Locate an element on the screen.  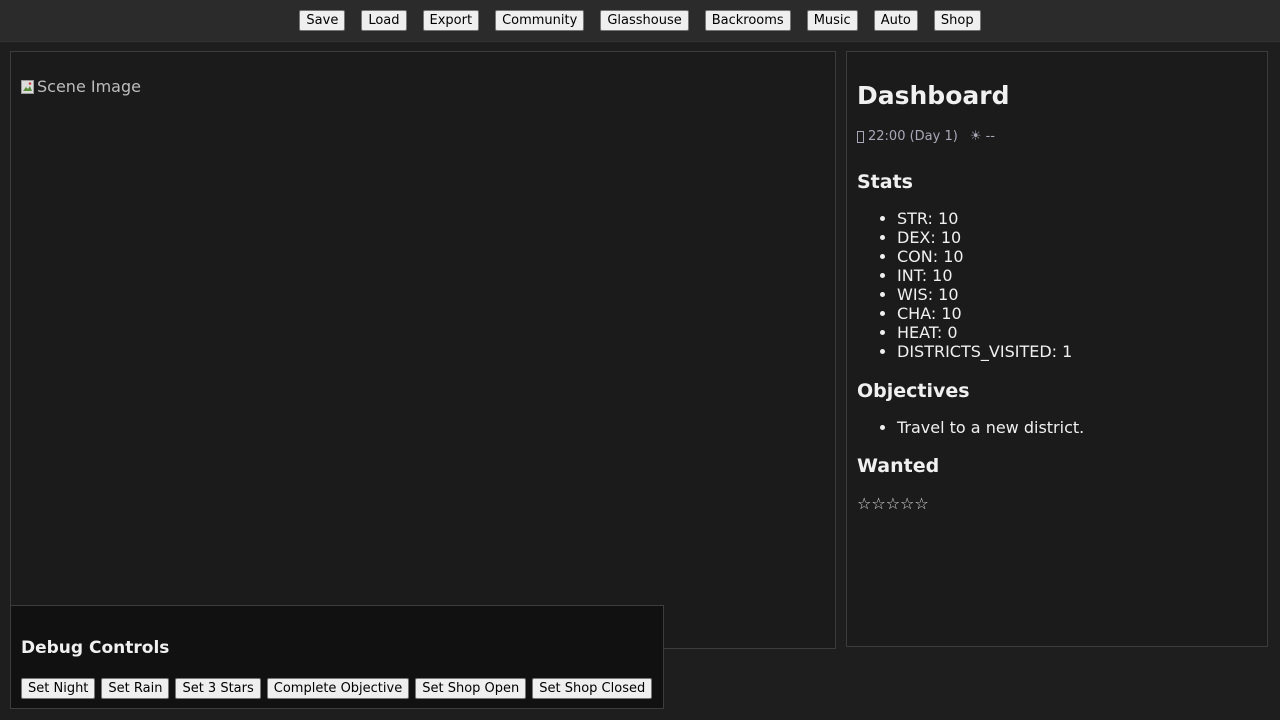
community-button: Community is located at coordinates (540, 20).